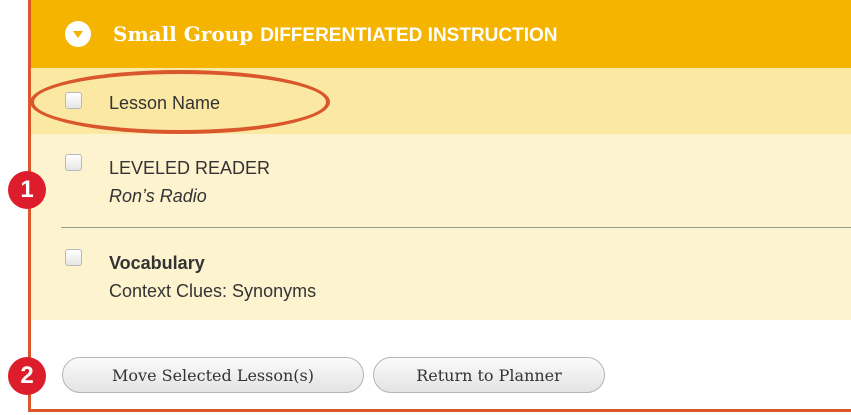 This screenshot has height=415, width=851. What do you see at coordinates (213, 291) in the screenshot?
I see `lesson-subtitle: Context Clues: Synonyms` at bounding box center [213, 291].